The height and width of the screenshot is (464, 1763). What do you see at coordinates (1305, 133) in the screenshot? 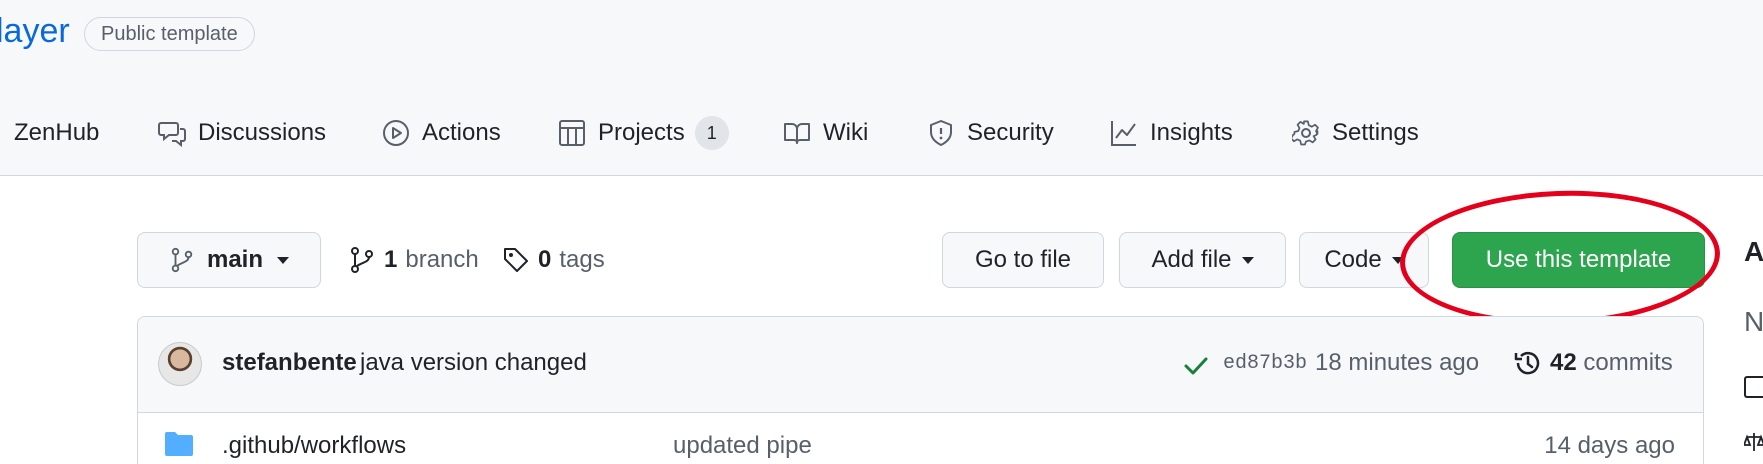
I see `gear-icon` at bounding box center [1305, 133].